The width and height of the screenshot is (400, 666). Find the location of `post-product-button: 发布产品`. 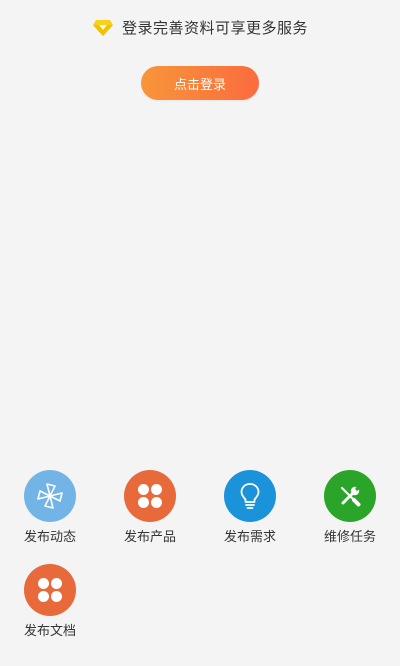

post-product-button: 发布产品 is located at coordinates (150, 507).